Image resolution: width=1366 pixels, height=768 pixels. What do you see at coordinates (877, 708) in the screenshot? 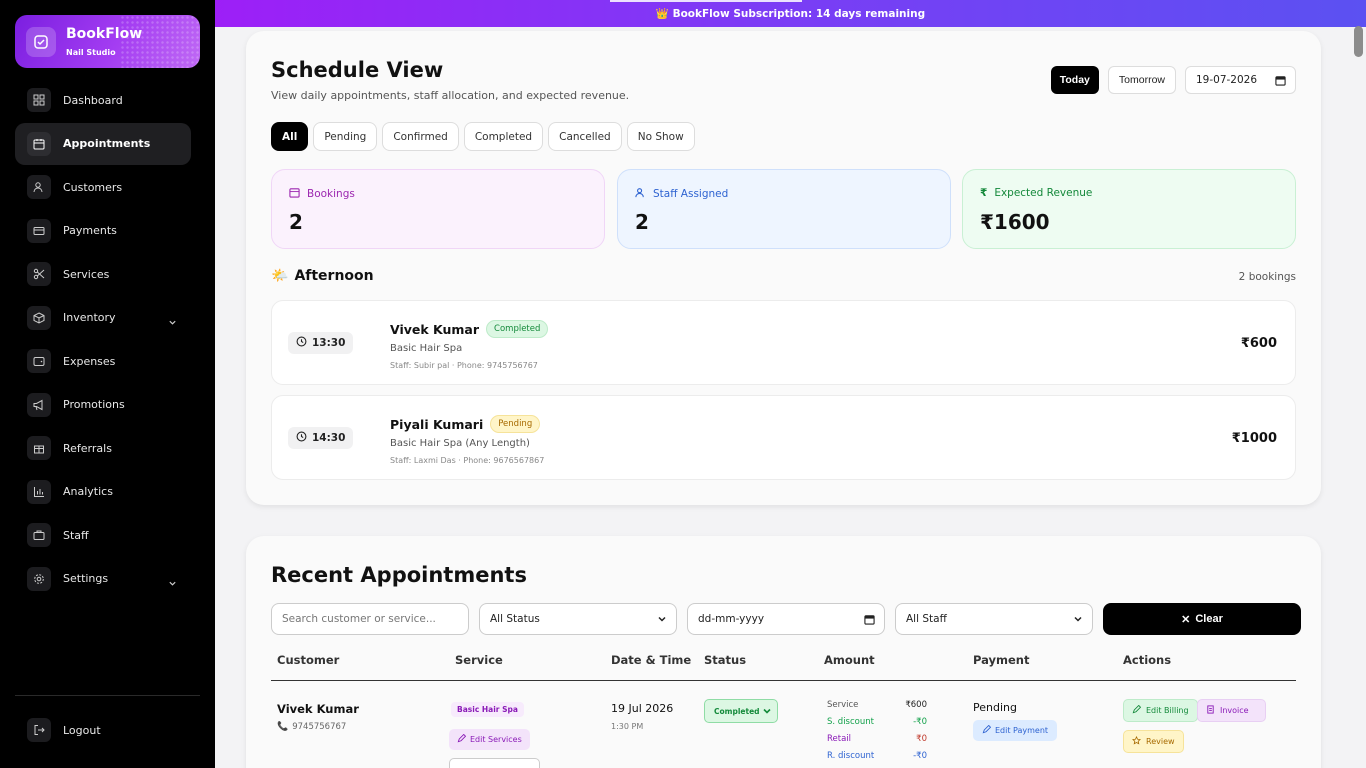
I see `amount-line: Service ₹600` at bounding box center [877, 708].